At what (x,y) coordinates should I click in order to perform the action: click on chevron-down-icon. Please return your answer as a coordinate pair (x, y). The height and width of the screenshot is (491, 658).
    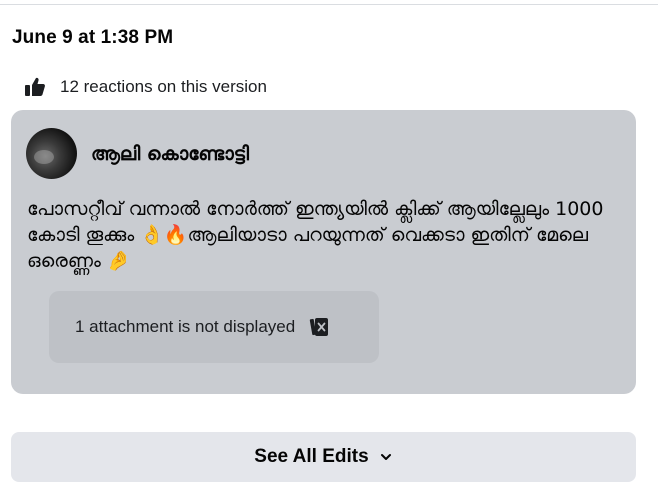
    Looking at the image, I should click on (386, 457).